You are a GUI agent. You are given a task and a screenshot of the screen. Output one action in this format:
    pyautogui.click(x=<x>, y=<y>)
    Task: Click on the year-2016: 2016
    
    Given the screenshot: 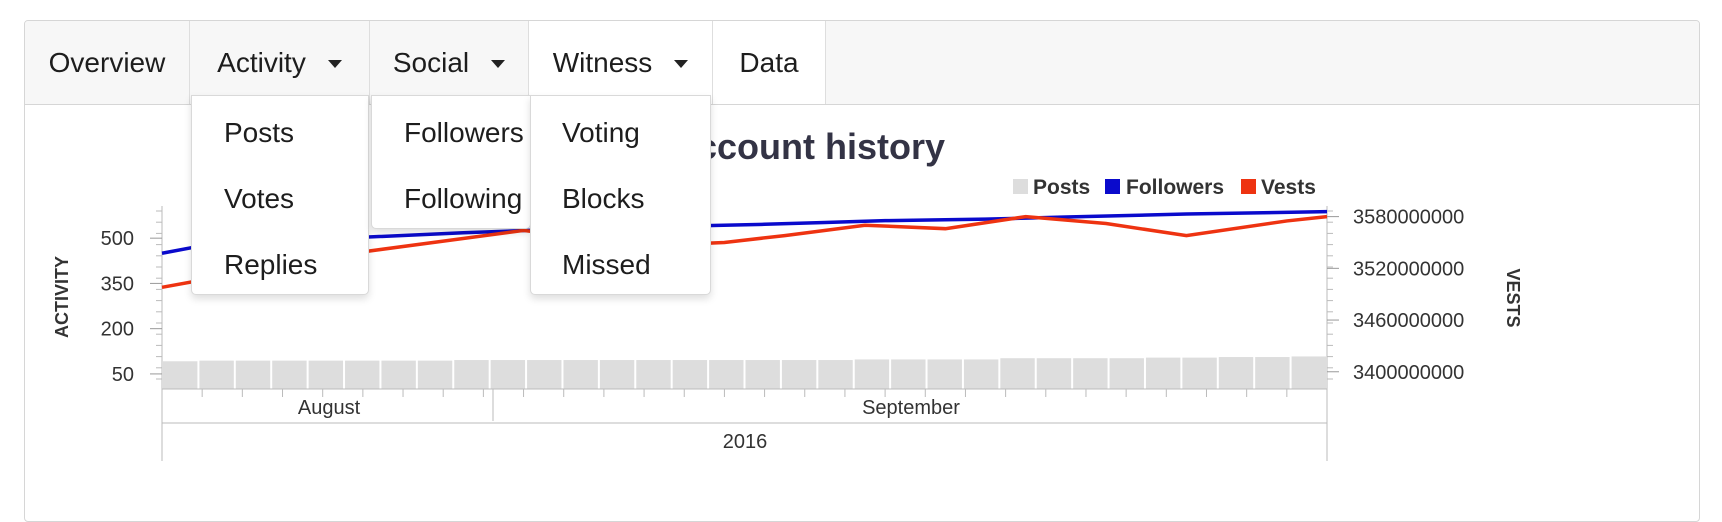 What is the action you would take?
    pyautogui.click(x=745, y=442)
    